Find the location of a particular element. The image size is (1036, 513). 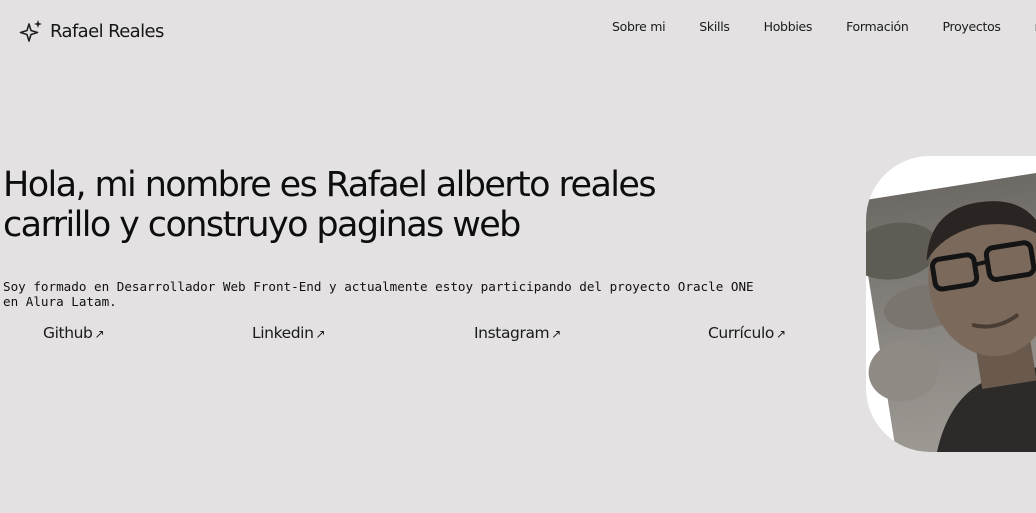

curriculo-link-label: Currículo is located at coordinates (741, 333).